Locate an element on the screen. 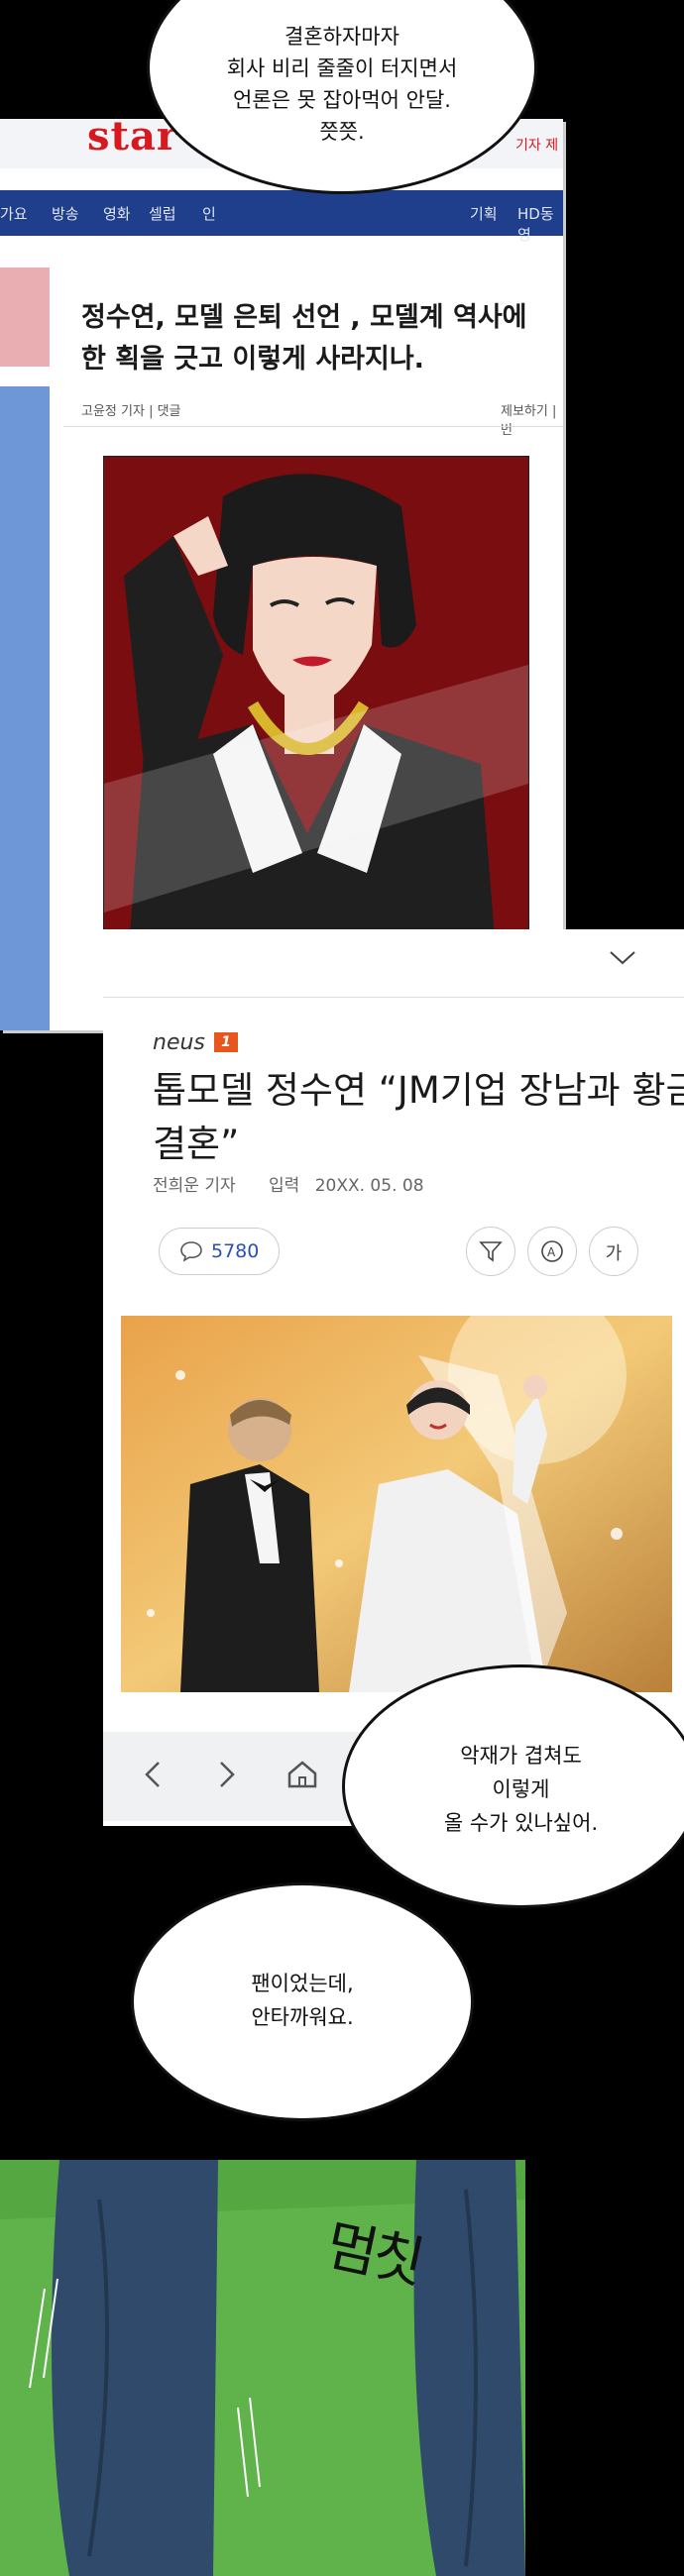  wedding-illustration is located at coordinates (397, 1504).